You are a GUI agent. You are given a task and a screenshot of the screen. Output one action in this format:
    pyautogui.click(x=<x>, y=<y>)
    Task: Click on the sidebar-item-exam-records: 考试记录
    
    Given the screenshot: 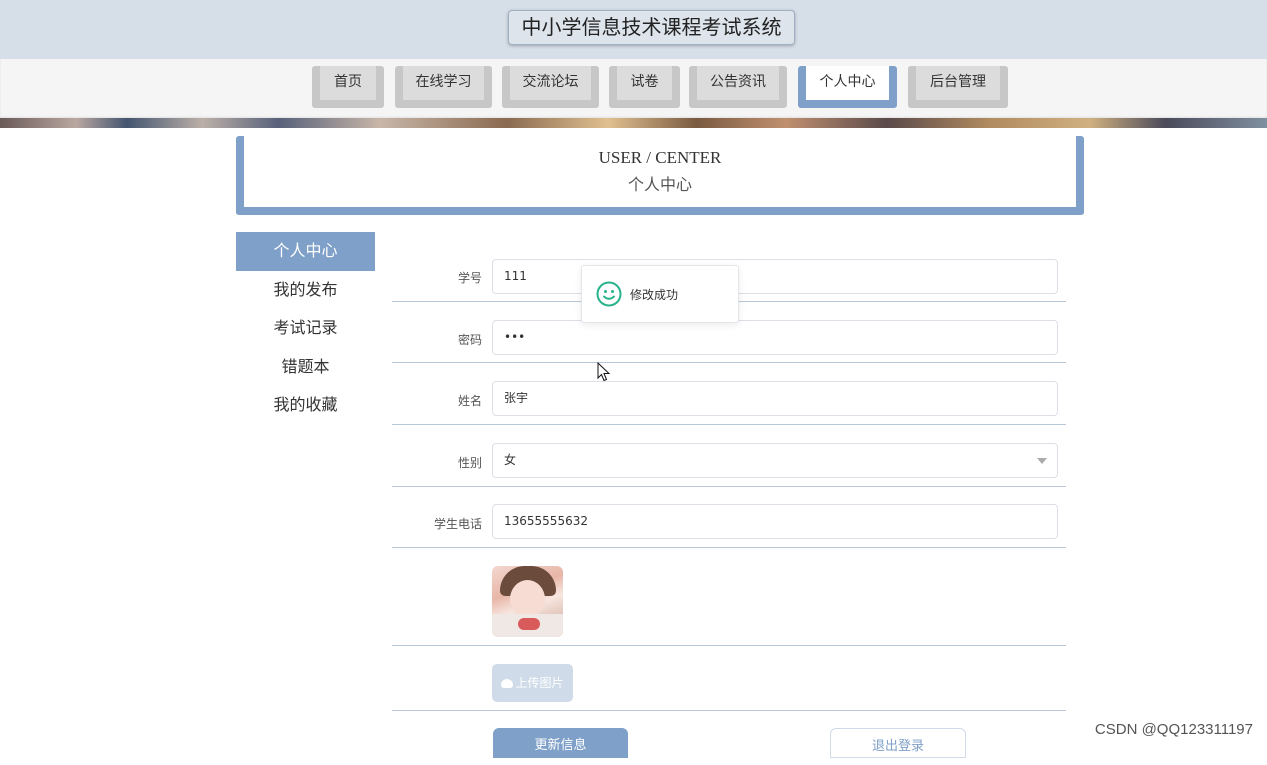 What is the action you would take?
    pyautogui.click(x=305, y=328)
    